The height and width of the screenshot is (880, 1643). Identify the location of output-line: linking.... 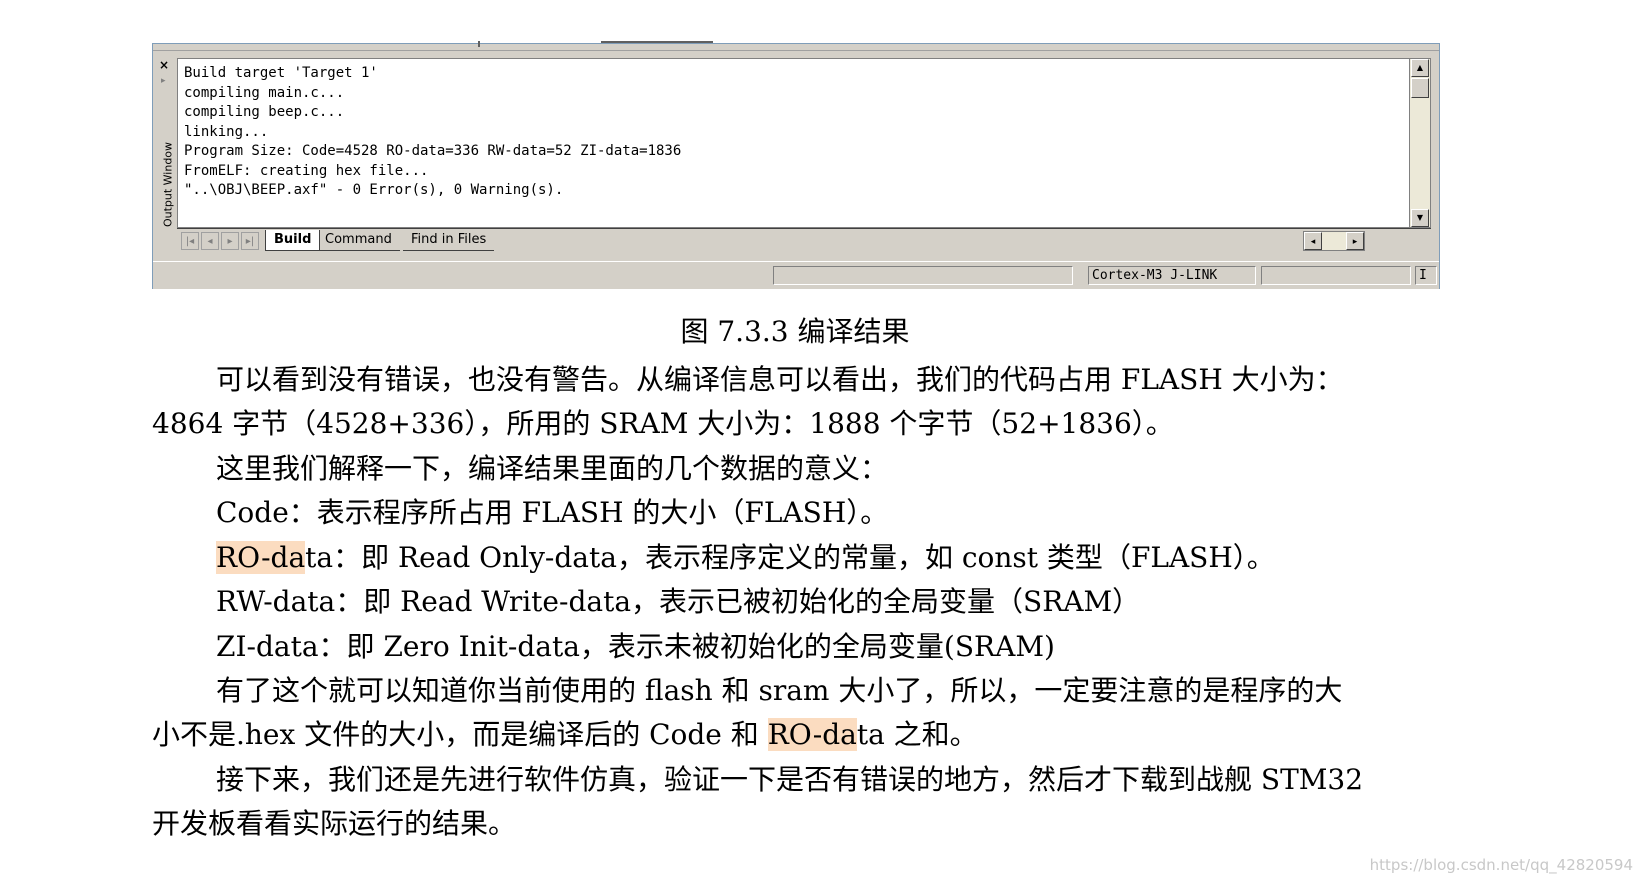
(226, 132).